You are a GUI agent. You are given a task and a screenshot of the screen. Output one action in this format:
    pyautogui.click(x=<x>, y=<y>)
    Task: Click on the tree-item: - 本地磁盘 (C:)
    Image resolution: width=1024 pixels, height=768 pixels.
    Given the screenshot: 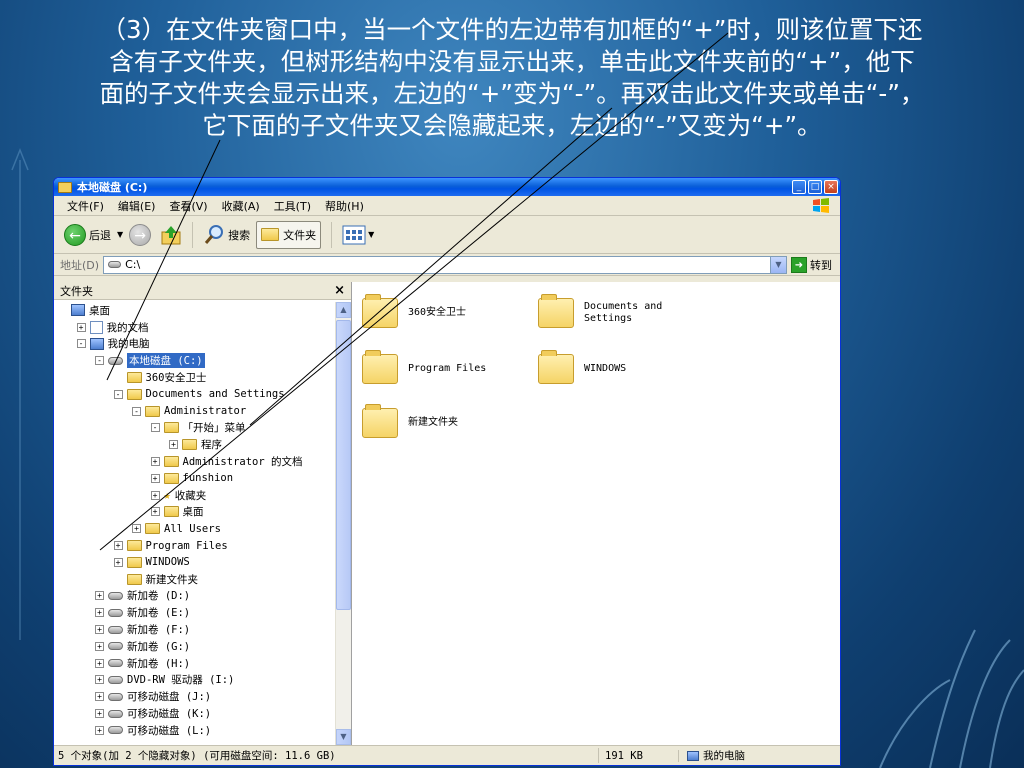 What is the action you would take?
    pyautogui.click(x=194, y=360)
    